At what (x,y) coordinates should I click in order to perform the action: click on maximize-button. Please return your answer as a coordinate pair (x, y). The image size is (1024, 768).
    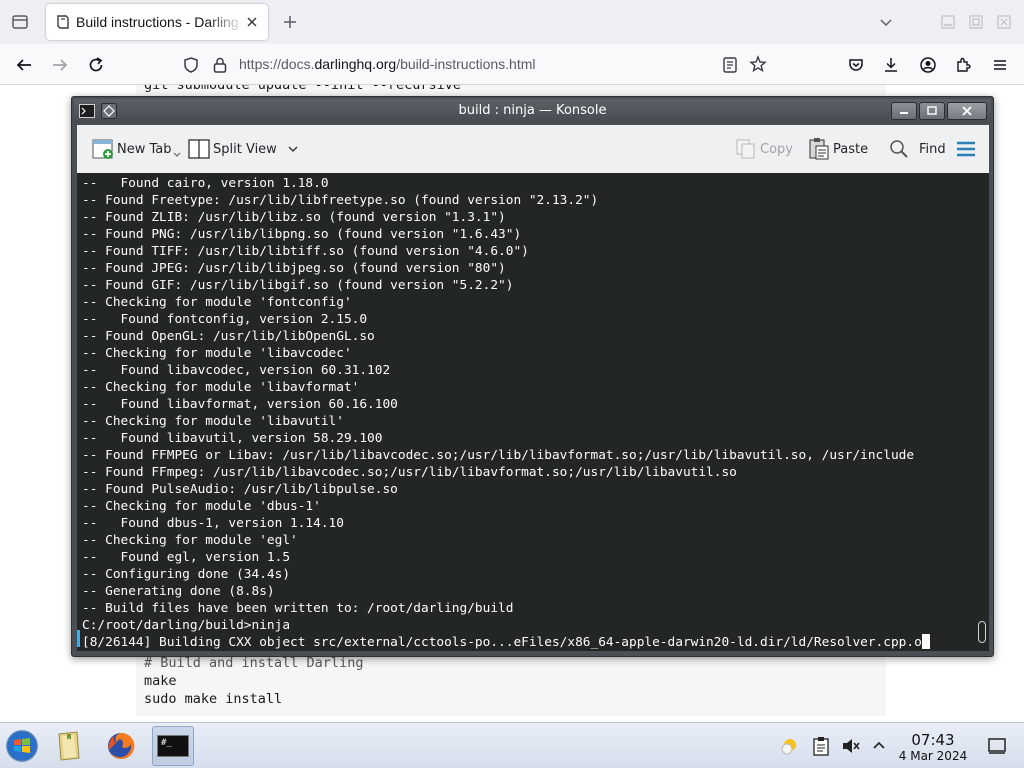
    Looking at the image, I should click on (932, 111).